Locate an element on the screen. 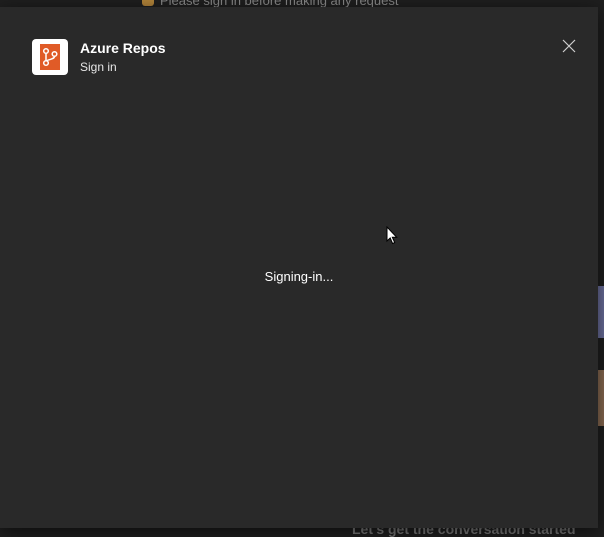 The image size is (604, 537). app-name: Azure Repos is located at coordinates (123, 48).